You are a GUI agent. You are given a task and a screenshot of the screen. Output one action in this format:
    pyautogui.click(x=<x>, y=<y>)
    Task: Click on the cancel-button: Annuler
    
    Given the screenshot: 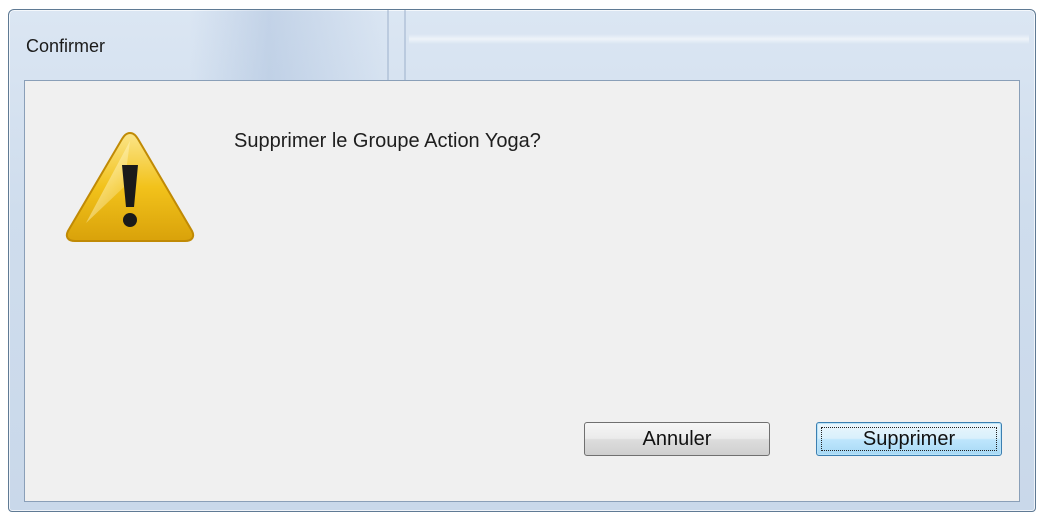 What is the action you would take?
    pyautogui.click(x=677, y=439)
    